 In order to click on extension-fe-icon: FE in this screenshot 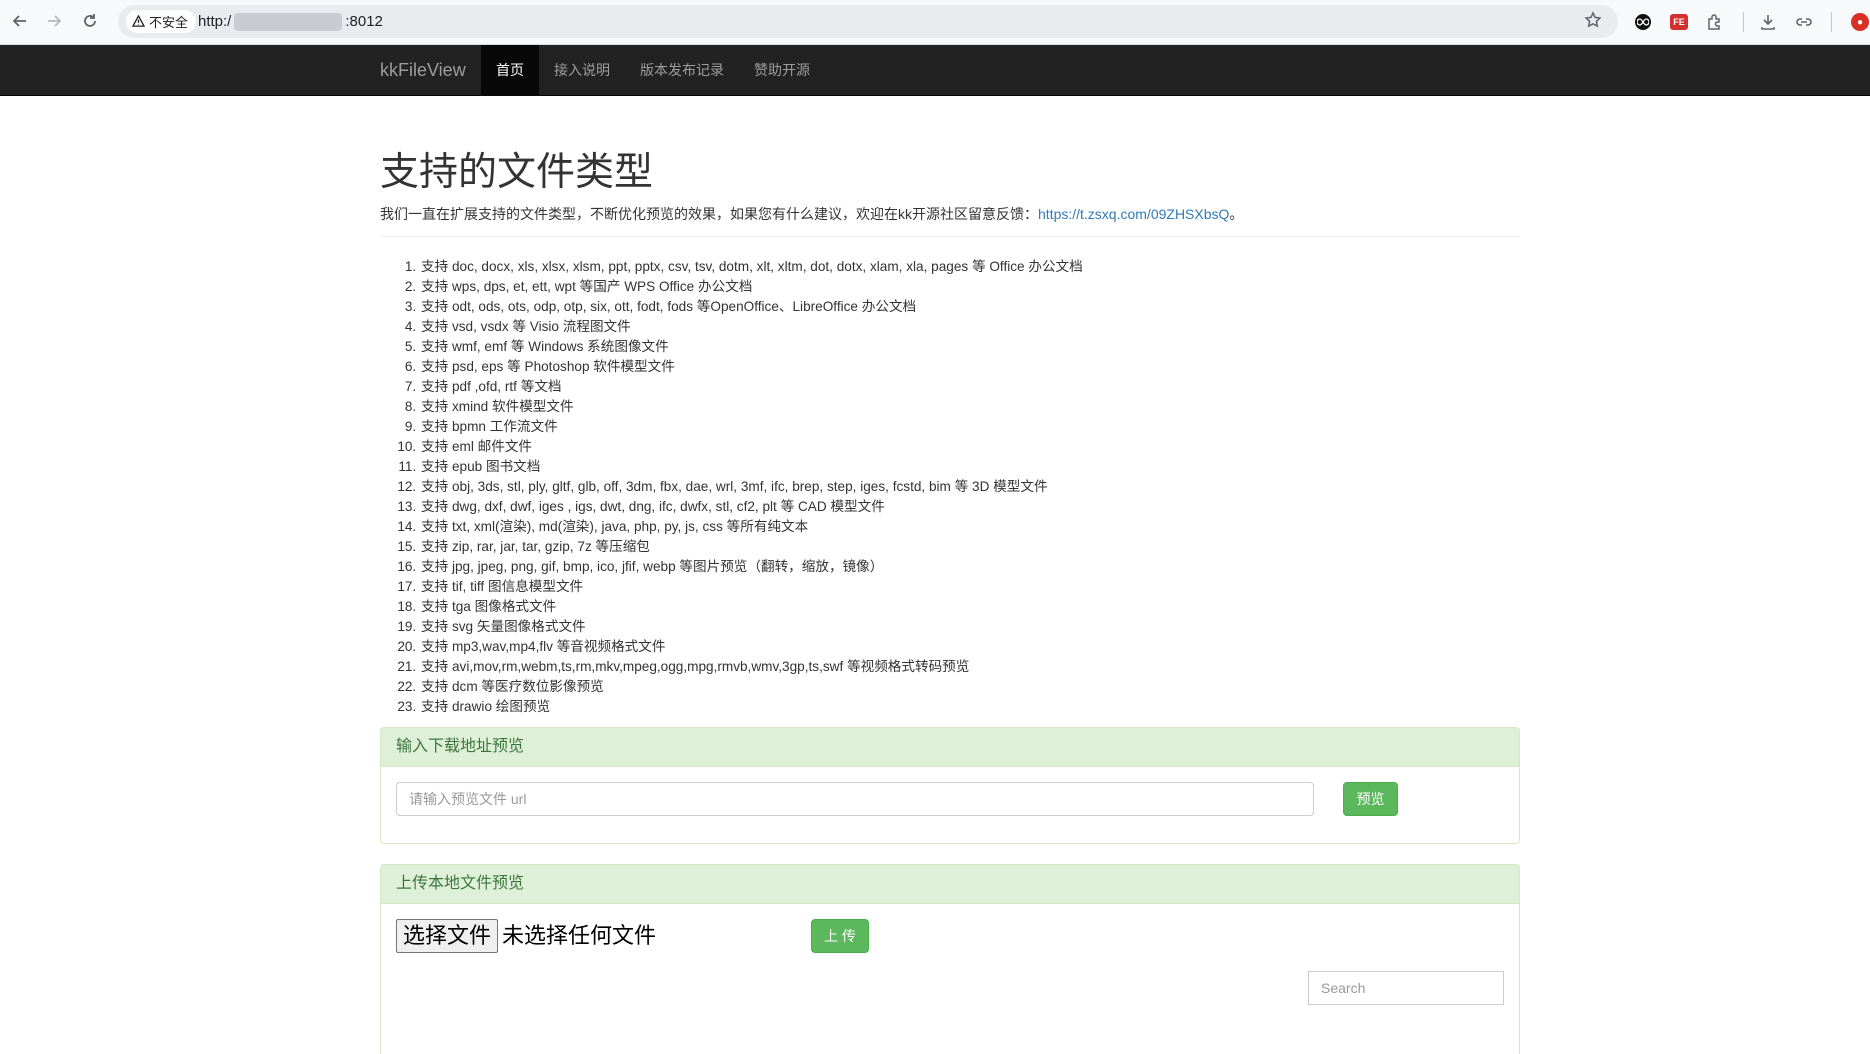, I will do `click(1679, 22)`.